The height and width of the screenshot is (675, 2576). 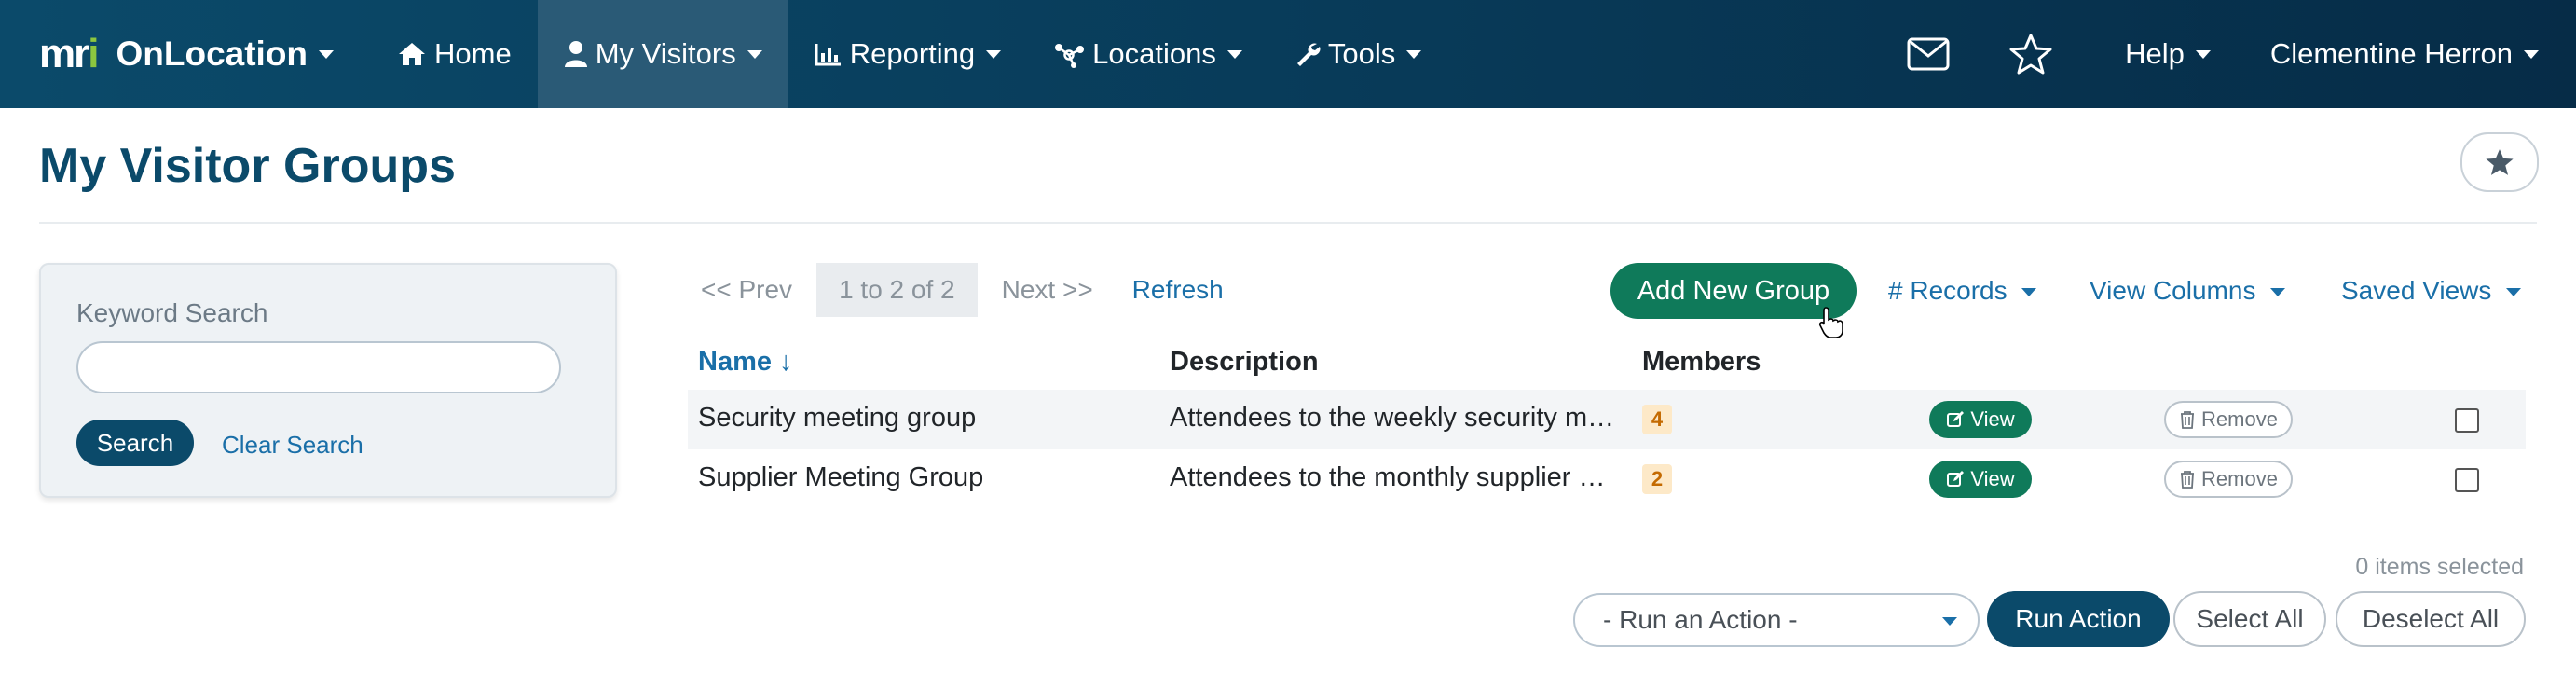 What do you see at coordinates (2173, 290) in the screenshot?
I see `view-columns-label: View Columns` at bounding box center [2173, 290].